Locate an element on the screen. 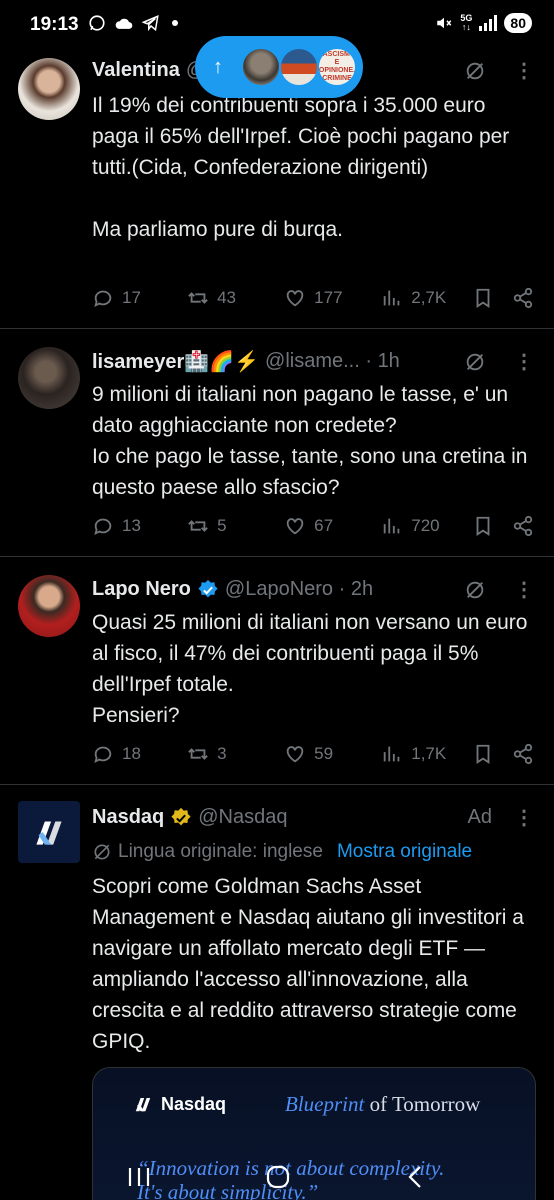 The width and height of the screenshot is (554, 1200). like-button: 177 is located at coordinates (332, 298).